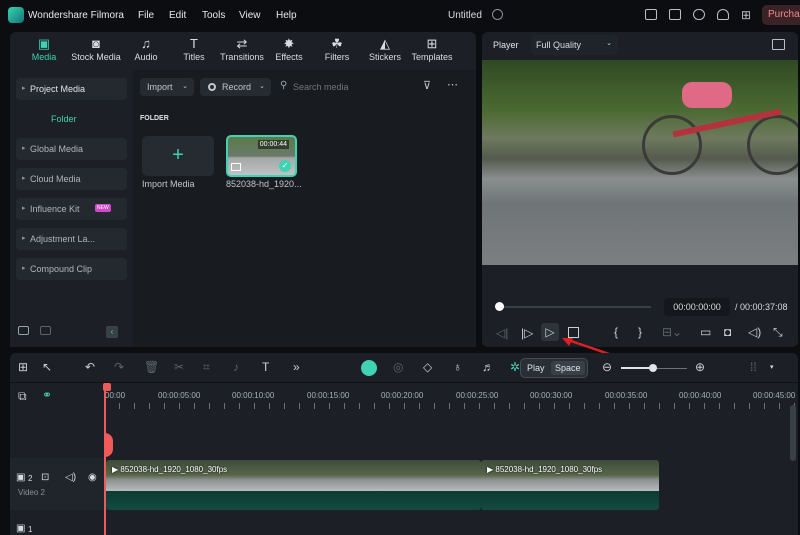  Describe the element at coordinates (753, 367) in the screenshot. I see `track-height-icon: ⁞⁞` at that location.